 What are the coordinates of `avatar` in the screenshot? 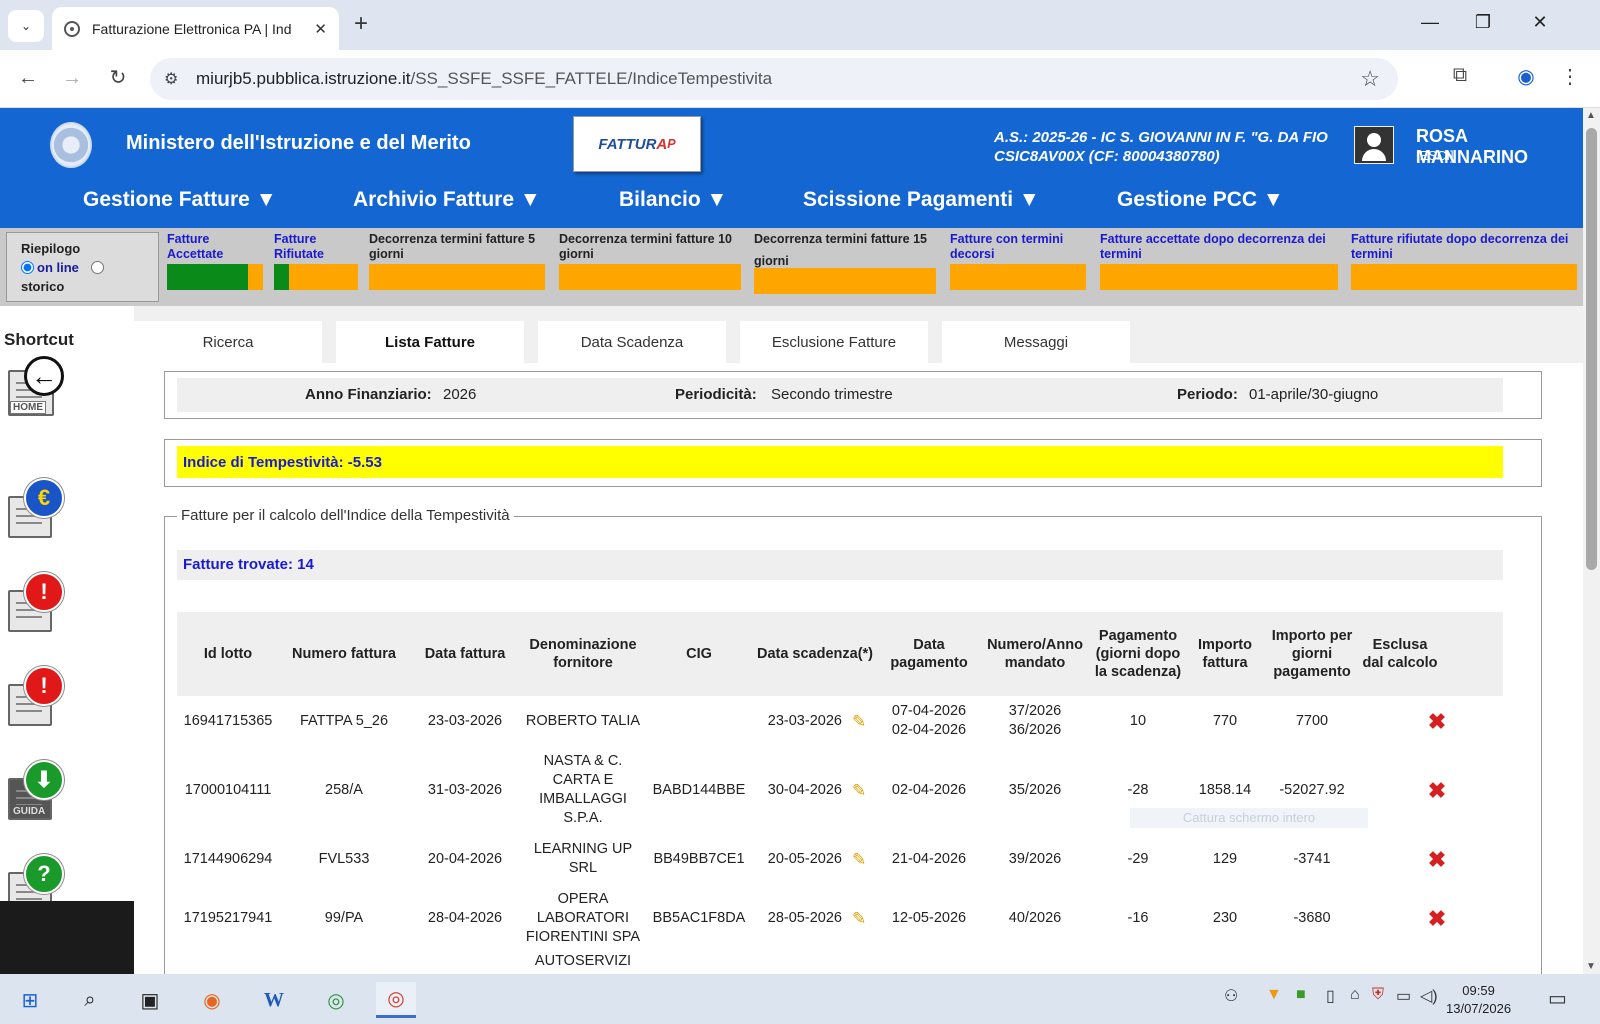 It's located at (1374, 145).